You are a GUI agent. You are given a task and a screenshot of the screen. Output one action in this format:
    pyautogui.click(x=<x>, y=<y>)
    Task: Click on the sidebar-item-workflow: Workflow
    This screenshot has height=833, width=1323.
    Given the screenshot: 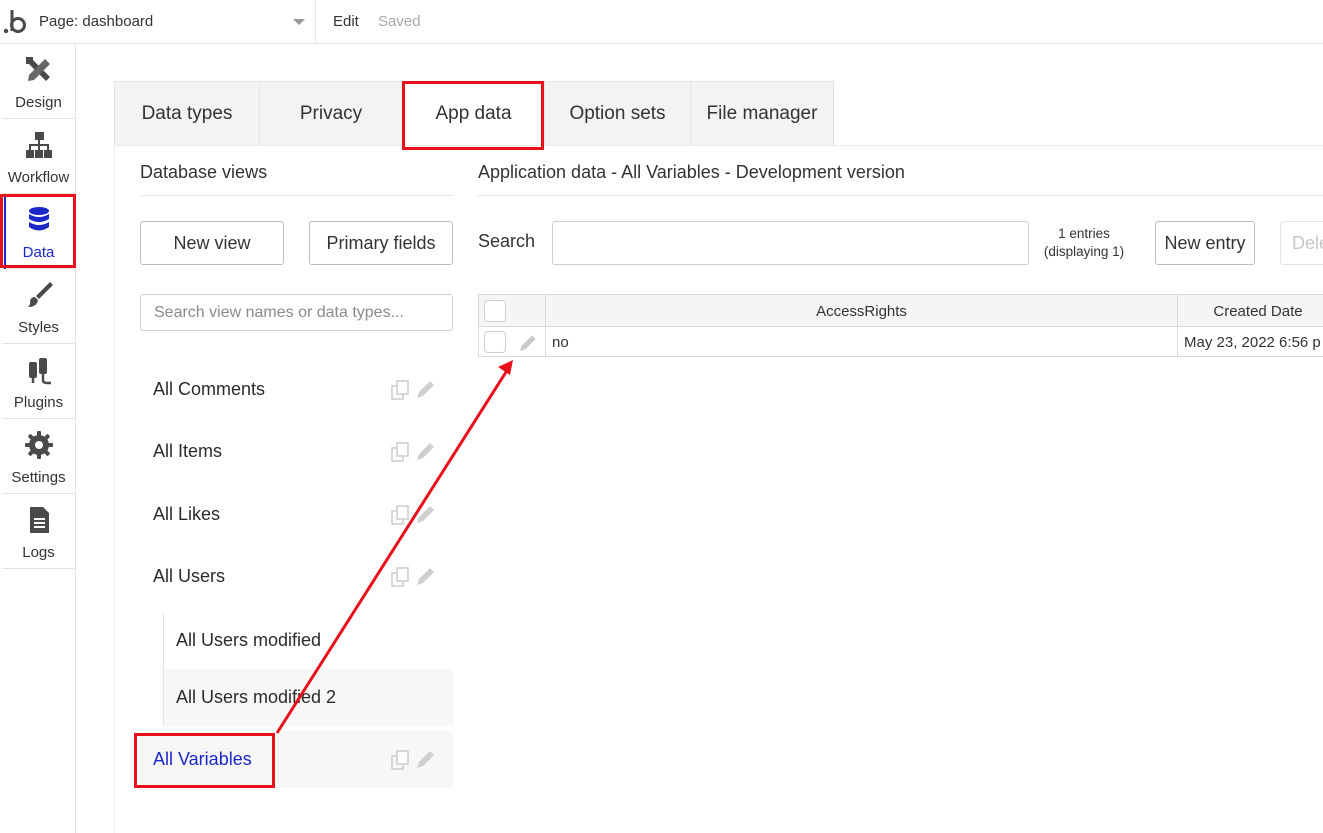 What is the action you would take?
    pyautogui.click(x=38, y=156)
    